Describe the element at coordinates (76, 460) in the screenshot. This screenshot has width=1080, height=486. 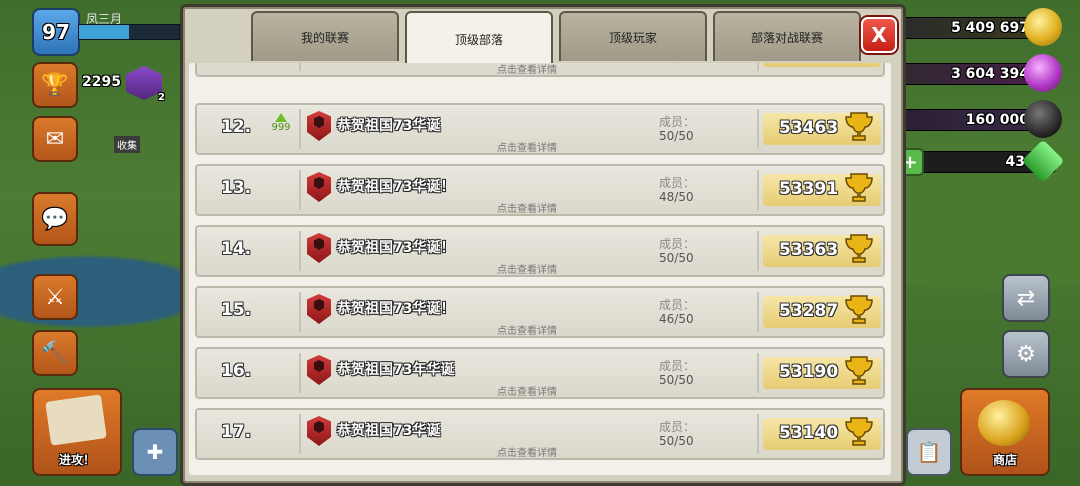
I see `attack-label: 进攻！` at that location.